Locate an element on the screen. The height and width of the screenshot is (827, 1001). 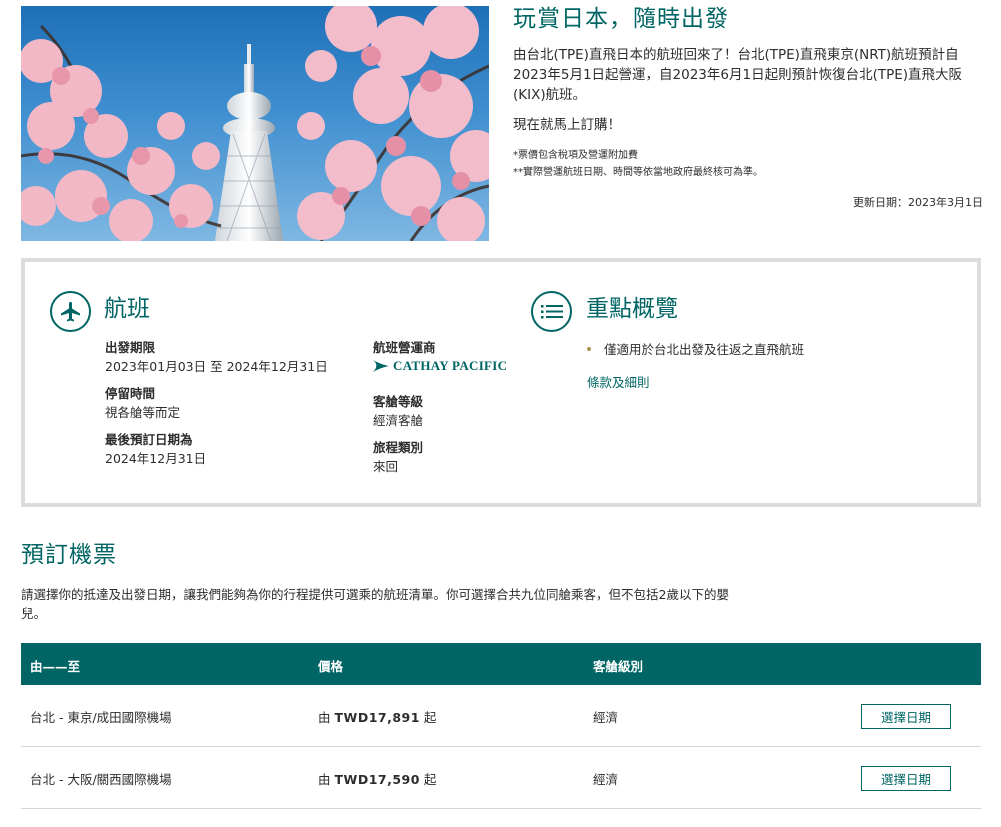
bullet-dot-icon is located at coordinates (589, 348).